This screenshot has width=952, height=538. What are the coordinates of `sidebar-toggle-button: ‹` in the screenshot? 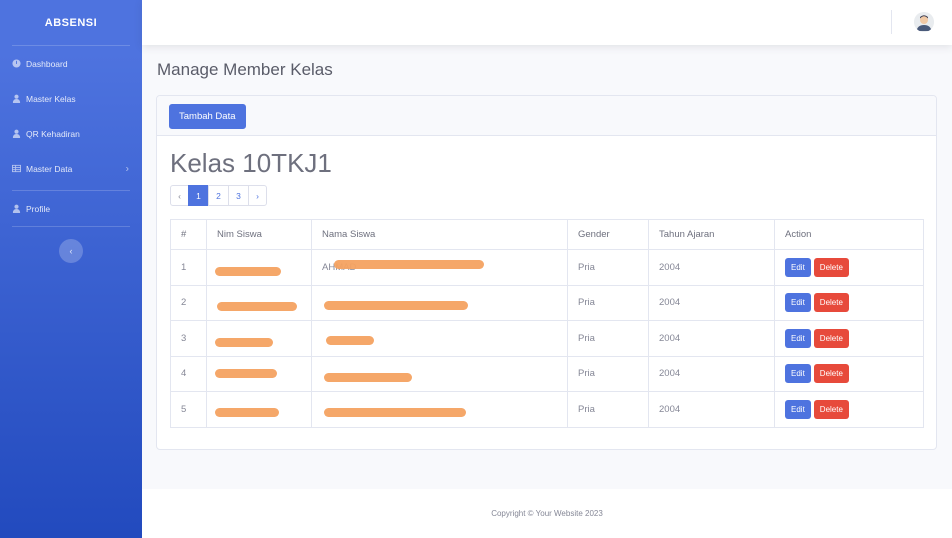 It's located at (71, 251).